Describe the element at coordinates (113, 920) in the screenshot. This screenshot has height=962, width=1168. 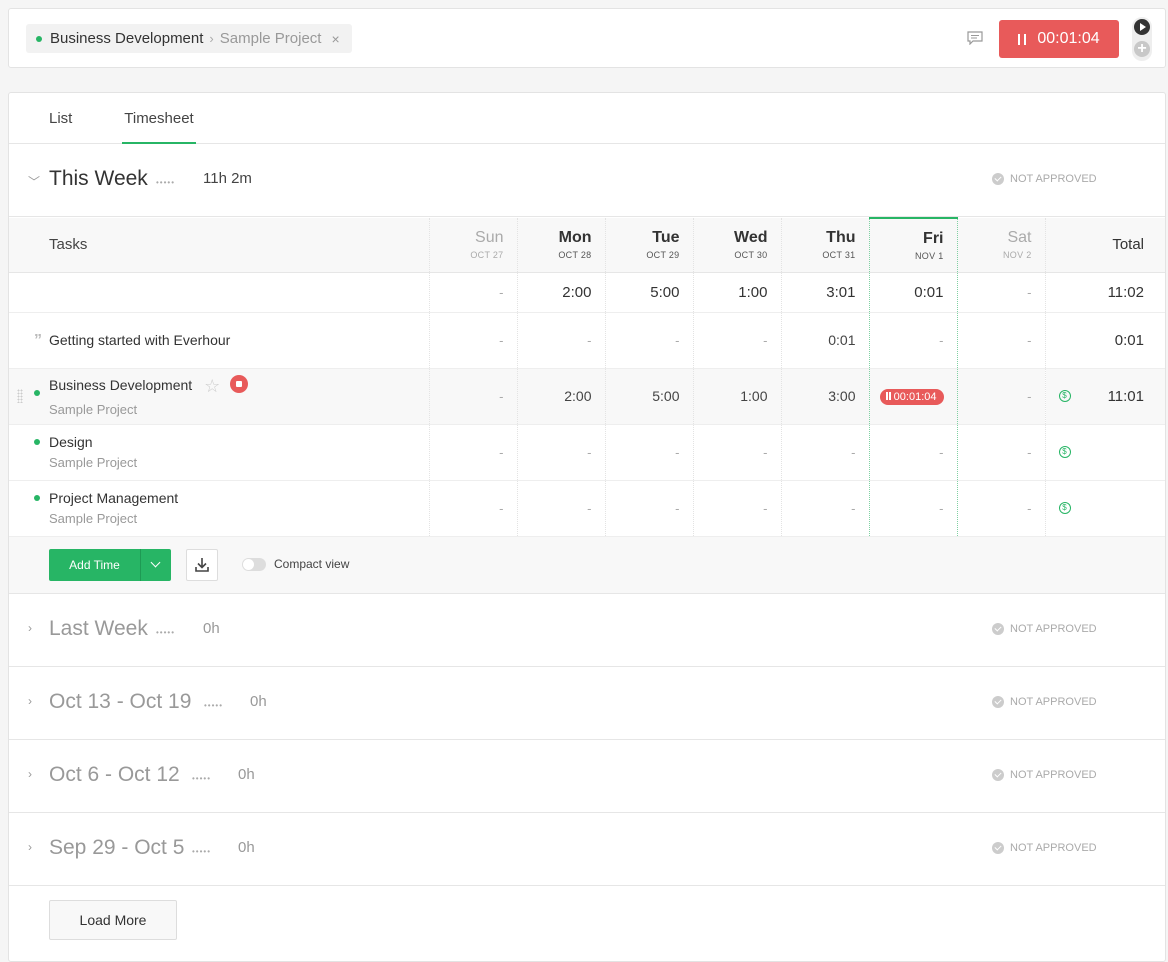
I see `load-more-button: Load More` at that location.